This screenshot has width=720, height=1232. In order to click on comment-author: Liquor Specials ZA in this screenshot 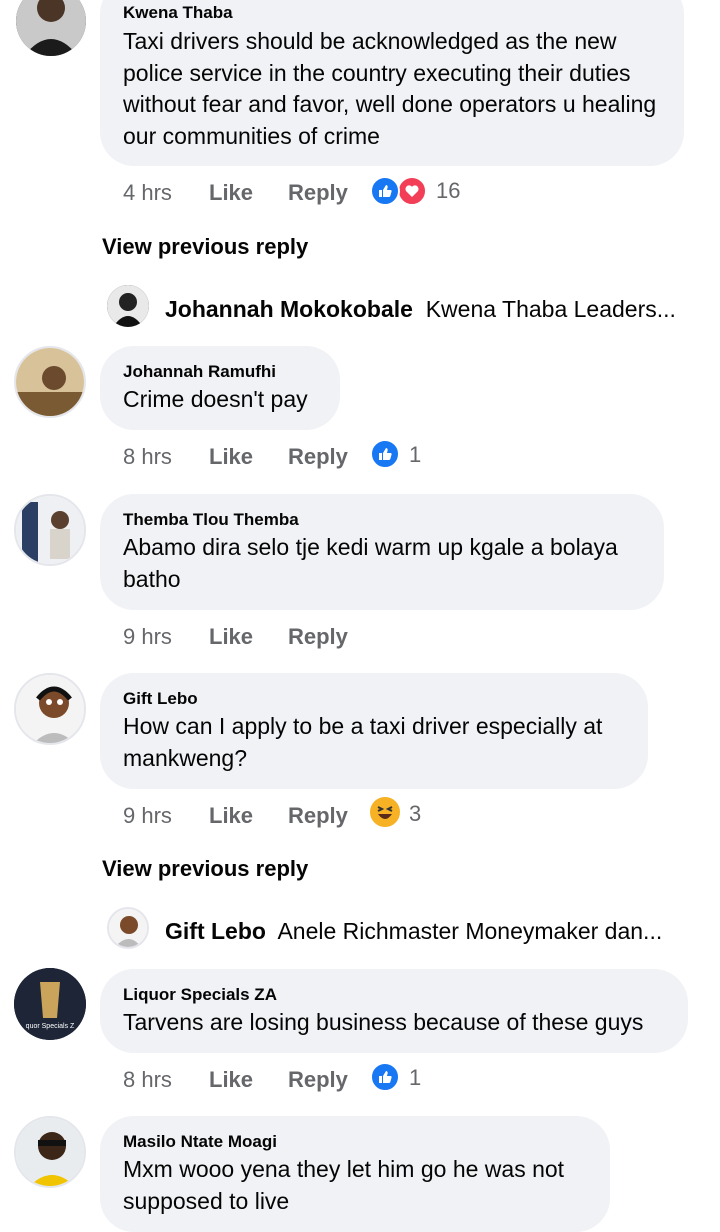, I will do `click(200, 995)`.